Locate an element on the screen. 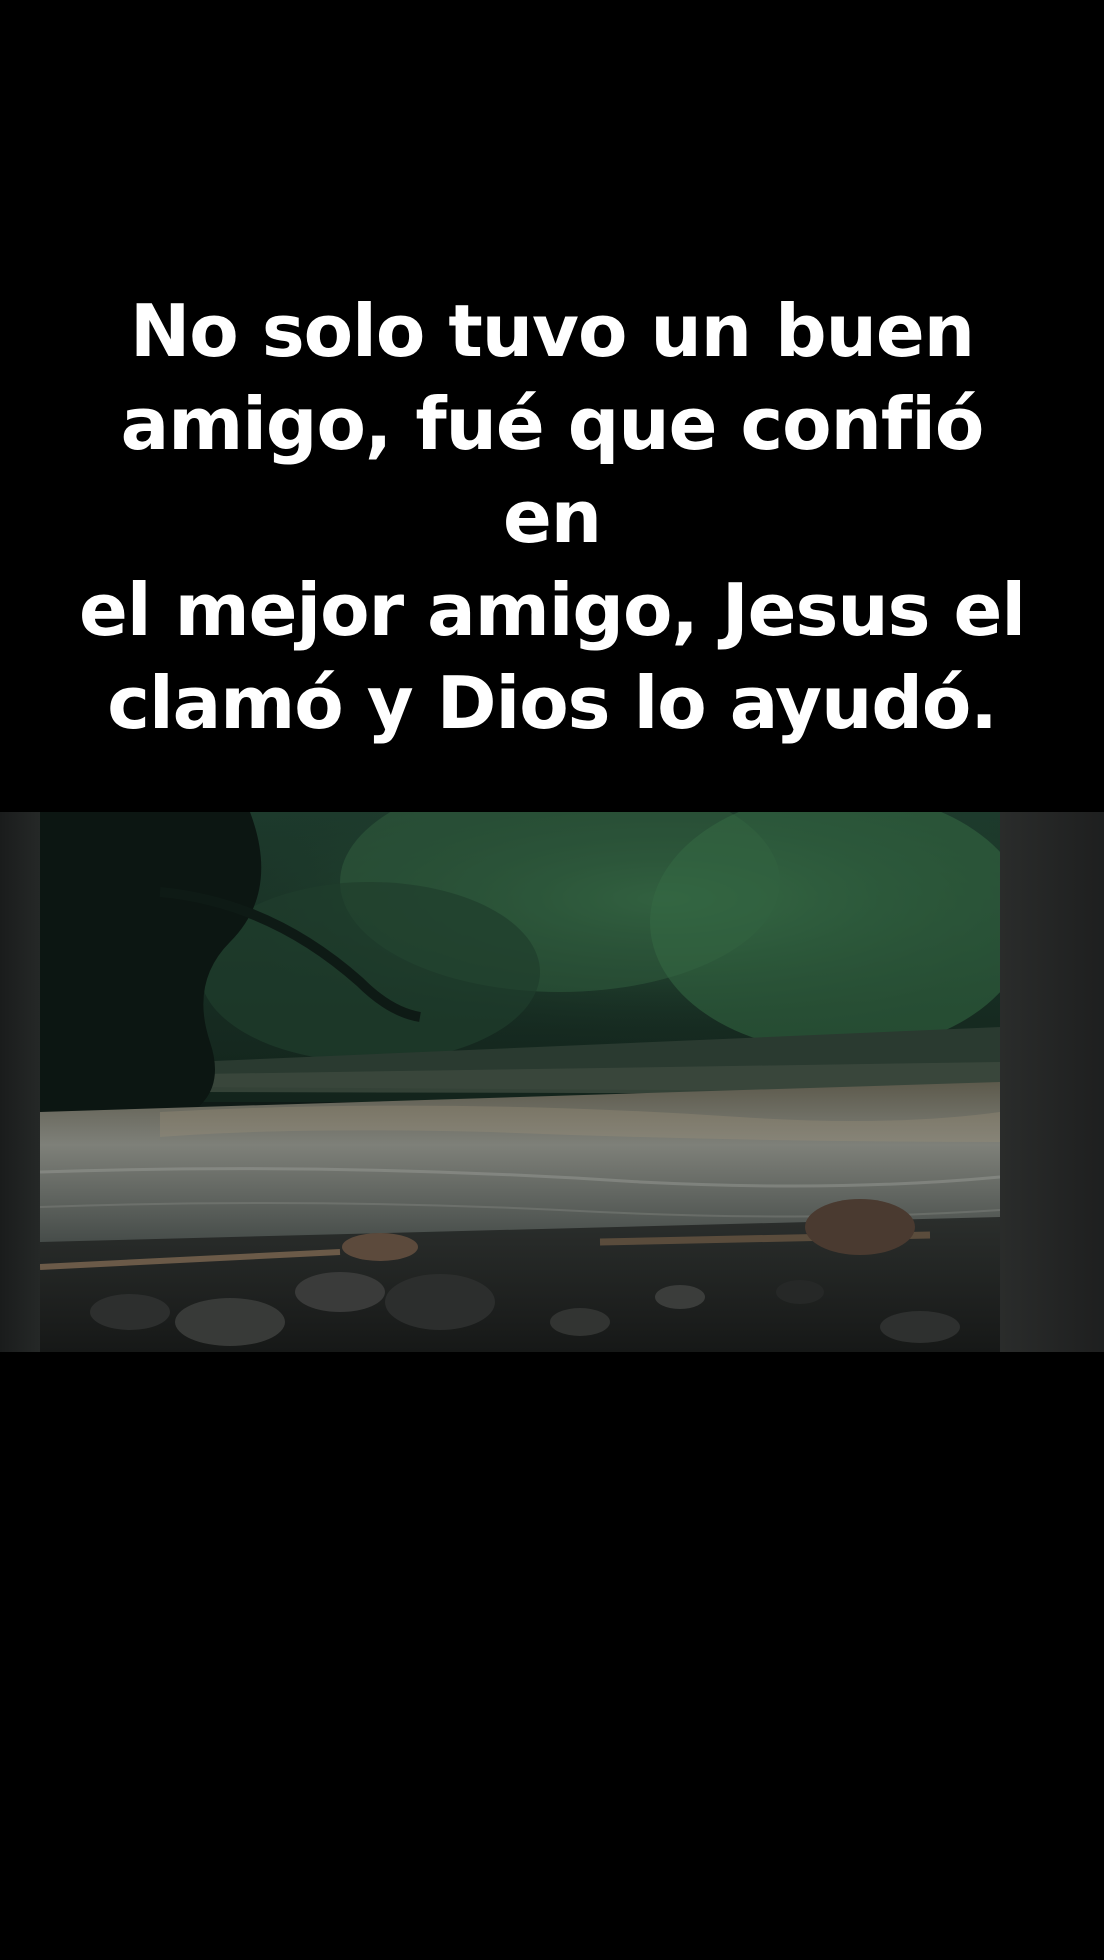 The image size is (1104, 1960). caption-line-4: clamó y Dios lo ayudó. is located at coordinates (552, 703).